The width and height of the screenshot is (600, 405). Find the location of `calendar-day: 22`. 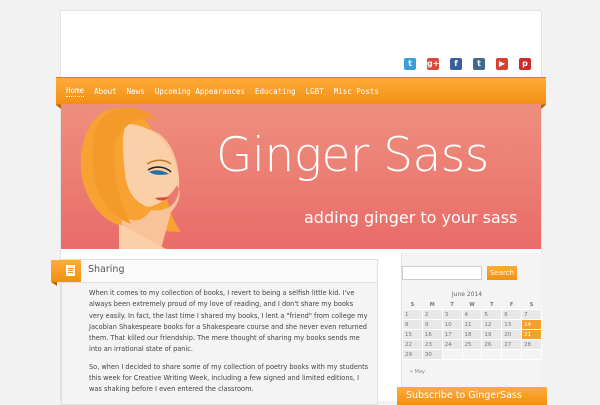

calendar-day: 22 is located at coordinates (412, 344).